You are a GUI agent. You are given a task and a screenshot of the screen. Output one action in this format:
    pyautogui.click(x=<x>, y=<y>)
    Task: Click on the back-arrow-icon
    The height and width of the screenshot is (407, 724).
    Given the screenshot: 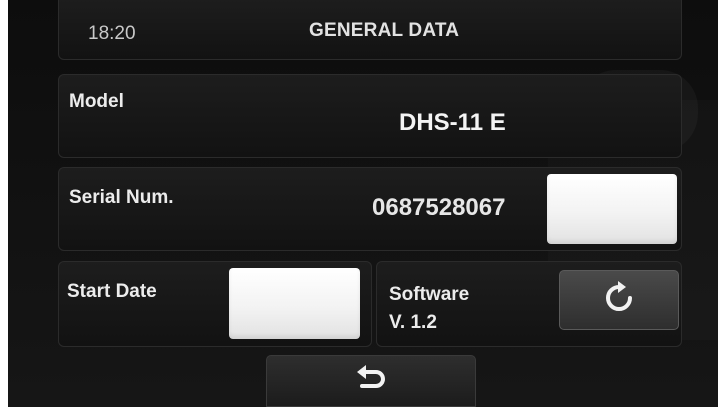 What is the action you would take?
    pyautogui.click(x=371, y=381)
    